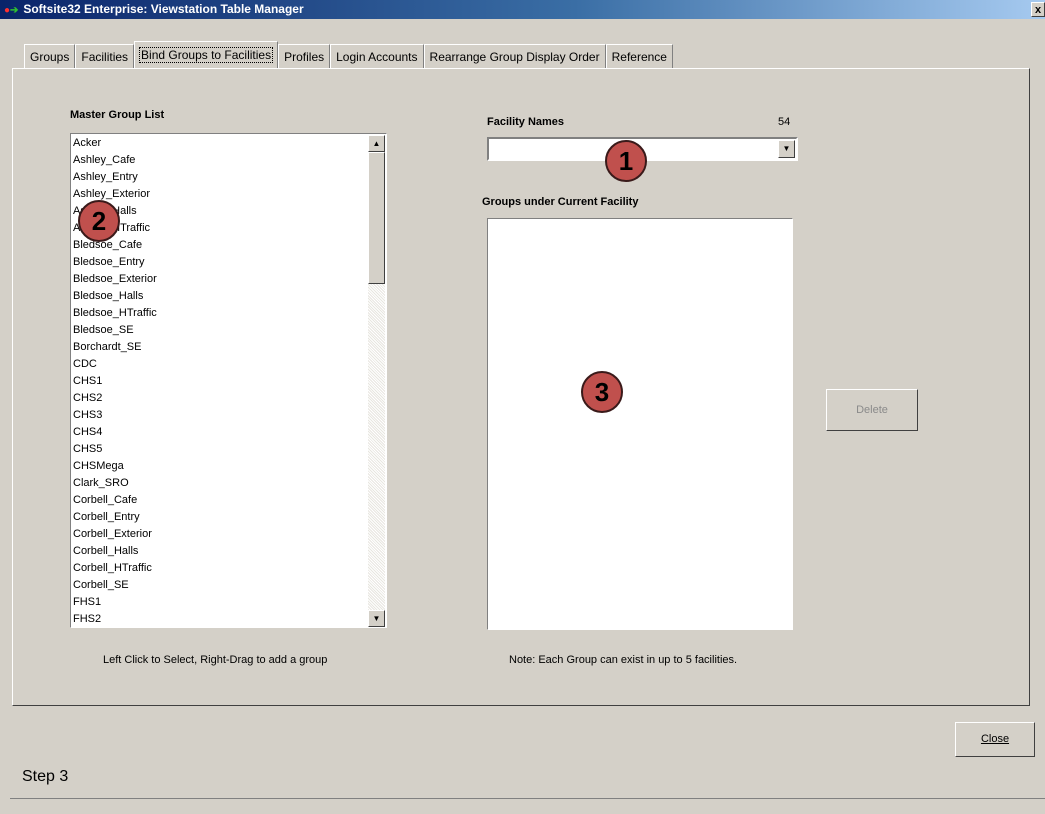 This screenshot has width=1045, height=814. I want to click on list-item: Bledsoe_HTraffic, so click(220, 313).